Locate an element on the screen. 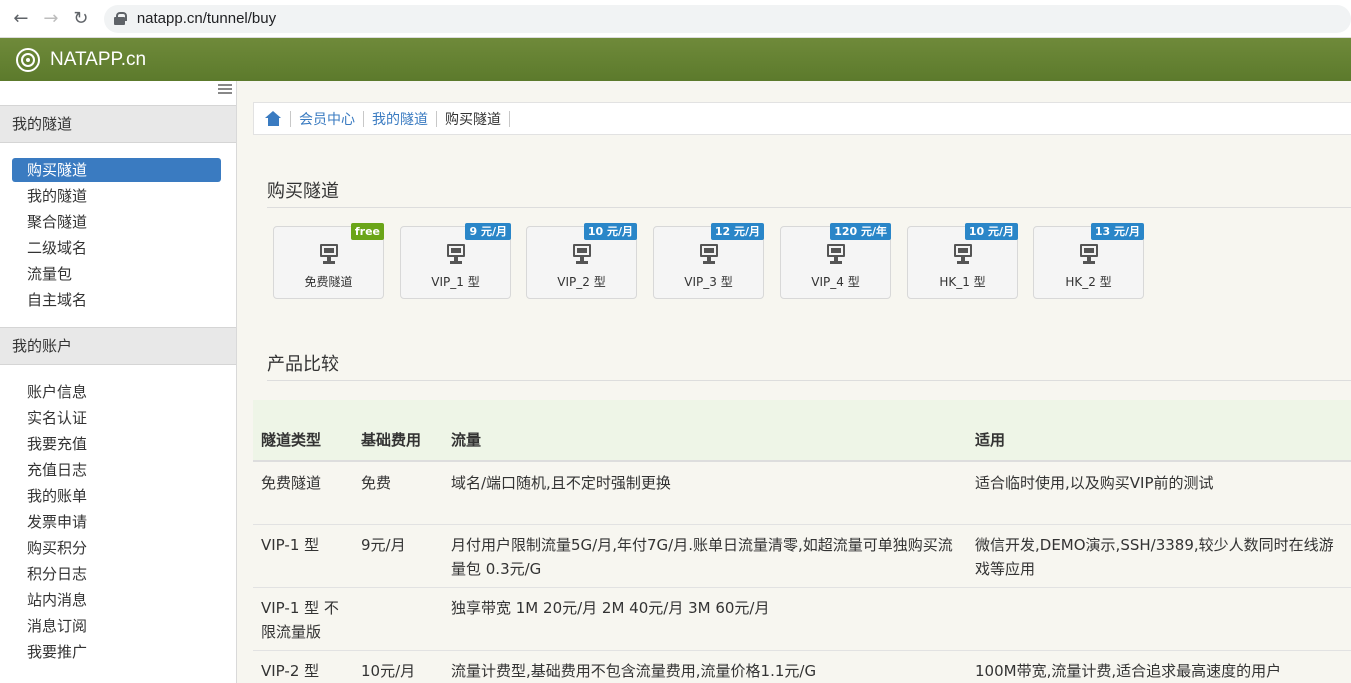  sidebar-item-subdomain: 二级域名 is located at coordinates (116, 248).